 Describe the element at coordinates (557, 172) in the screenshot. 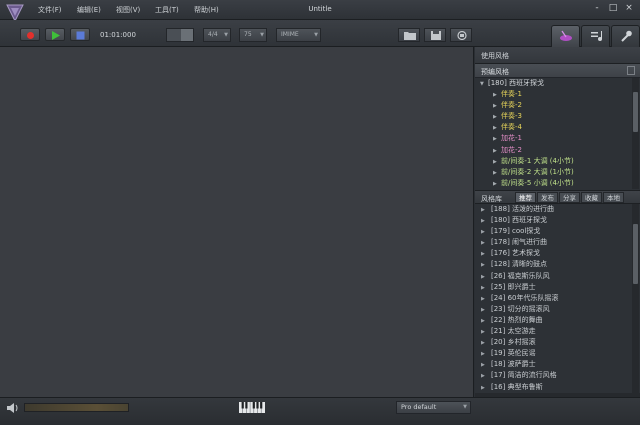

I see `preset-item: ▶ 前/间奏-2 大调 (1小节)` at that location.